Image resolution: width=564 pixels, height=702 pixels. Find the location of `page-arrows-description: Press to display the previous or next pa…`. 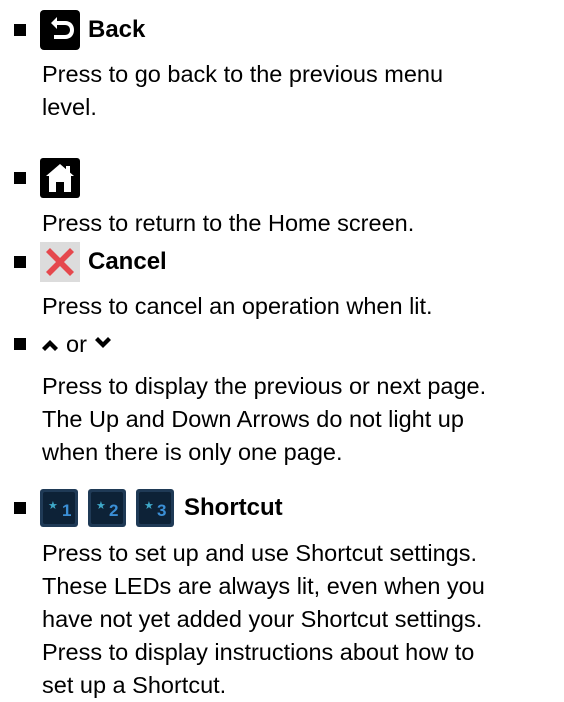

page-arrows-description: Press to display the previous or next pa… is located at coordinates (299, 419).